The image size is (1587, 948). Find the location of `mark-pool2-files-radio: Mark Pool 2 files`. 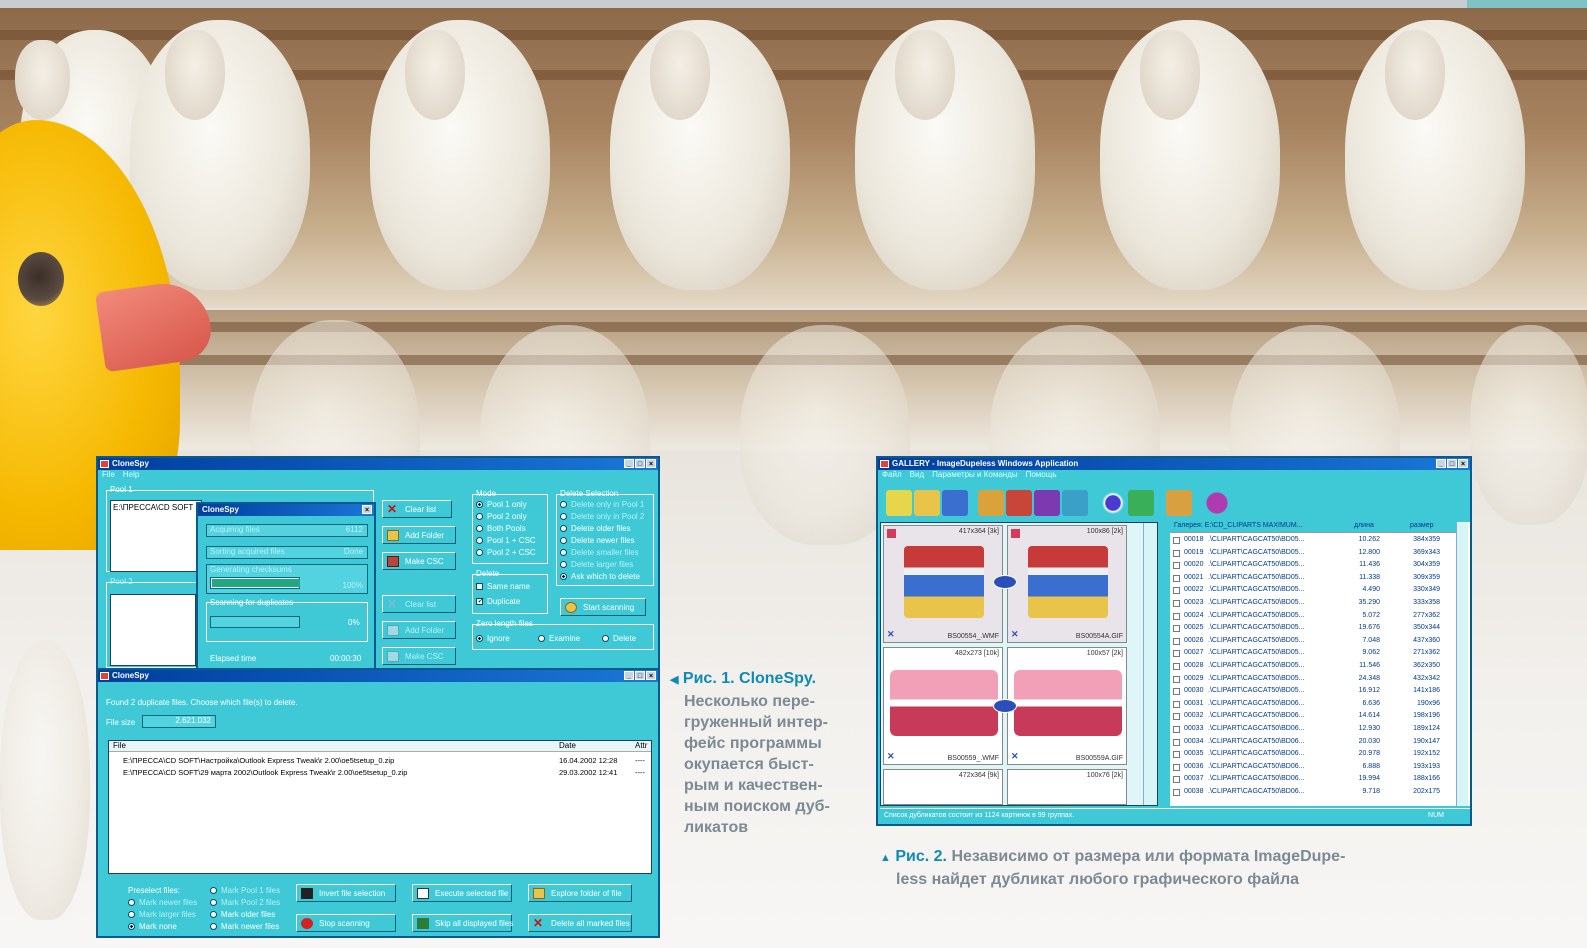

mark-pool2-files-radio: Mark Pool 2 files is located at coordinates (245, 902).